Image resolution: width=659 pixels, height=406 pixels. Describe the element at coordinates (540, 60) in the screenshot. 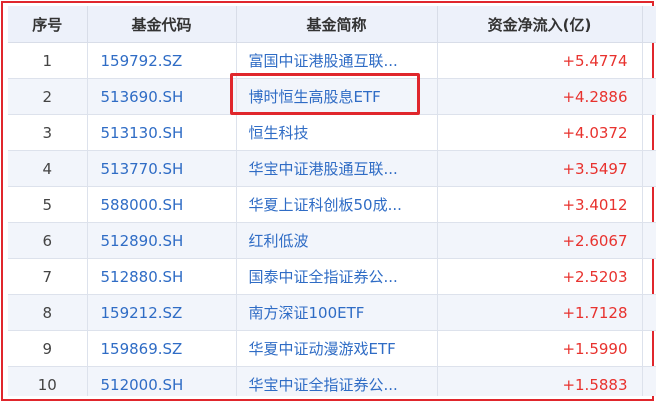

I see `net-inflow-value: +5.4774` at that location.